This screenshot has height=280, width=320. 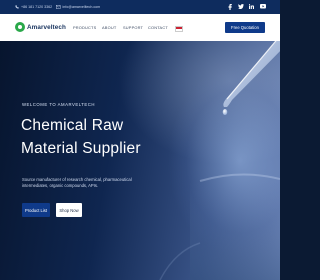 What do you see at coordinates (158, 27) in the screenshot?
I see `nav-item-contact: CONTACT` at bounding box center [158, 27].